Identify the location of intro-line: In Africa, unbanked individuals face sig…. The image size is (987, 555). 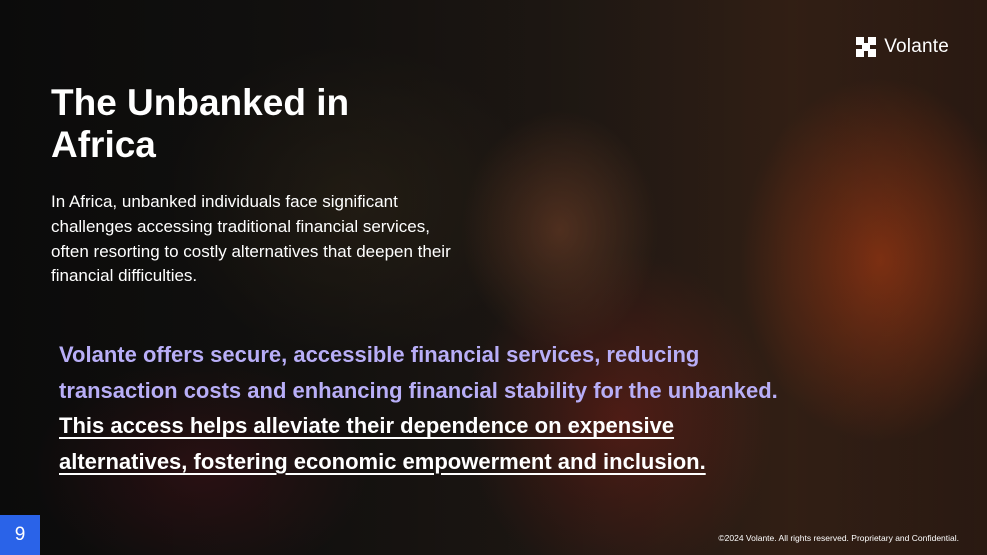
(224, 201).